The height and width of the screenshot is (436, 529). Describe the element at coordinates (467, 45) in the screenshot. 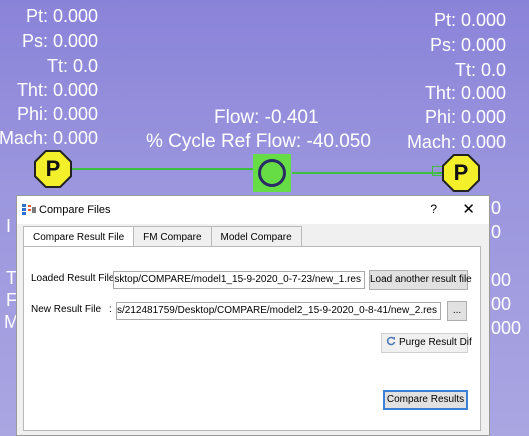

I see `right-ps-value: Ps: 0.000` at that location.